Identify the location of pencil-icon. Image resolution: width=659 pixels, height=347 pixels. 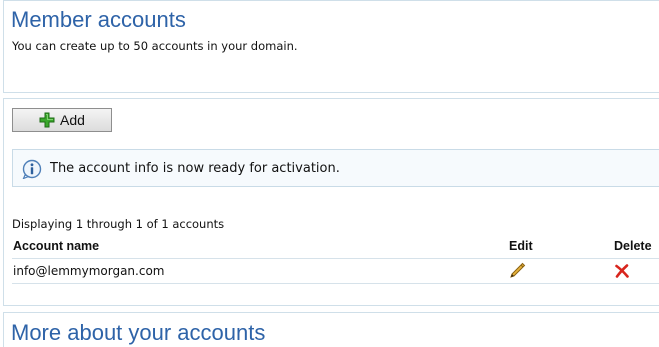
(517, 270).